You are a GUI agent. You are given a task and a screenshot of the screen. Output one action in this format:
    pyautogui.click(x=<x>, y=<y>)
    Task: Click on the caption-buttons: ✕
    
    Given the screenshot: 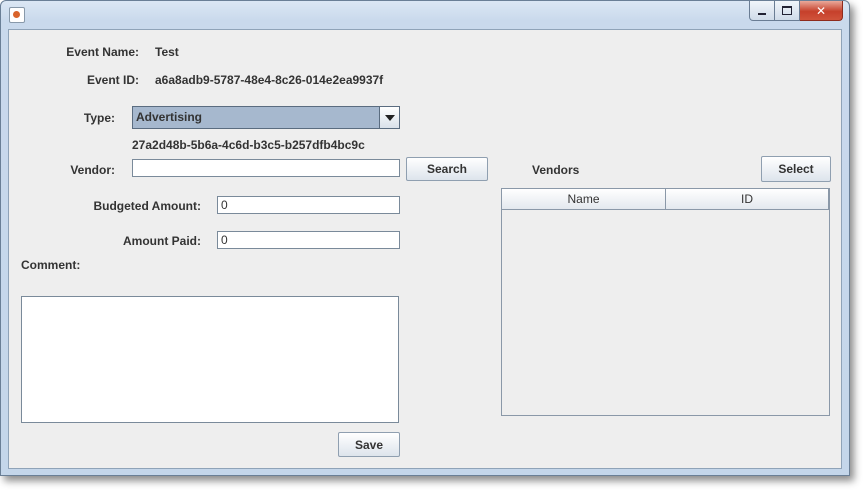 What is the action you would take?
    pyautogui.click(x=796, y=11)
    